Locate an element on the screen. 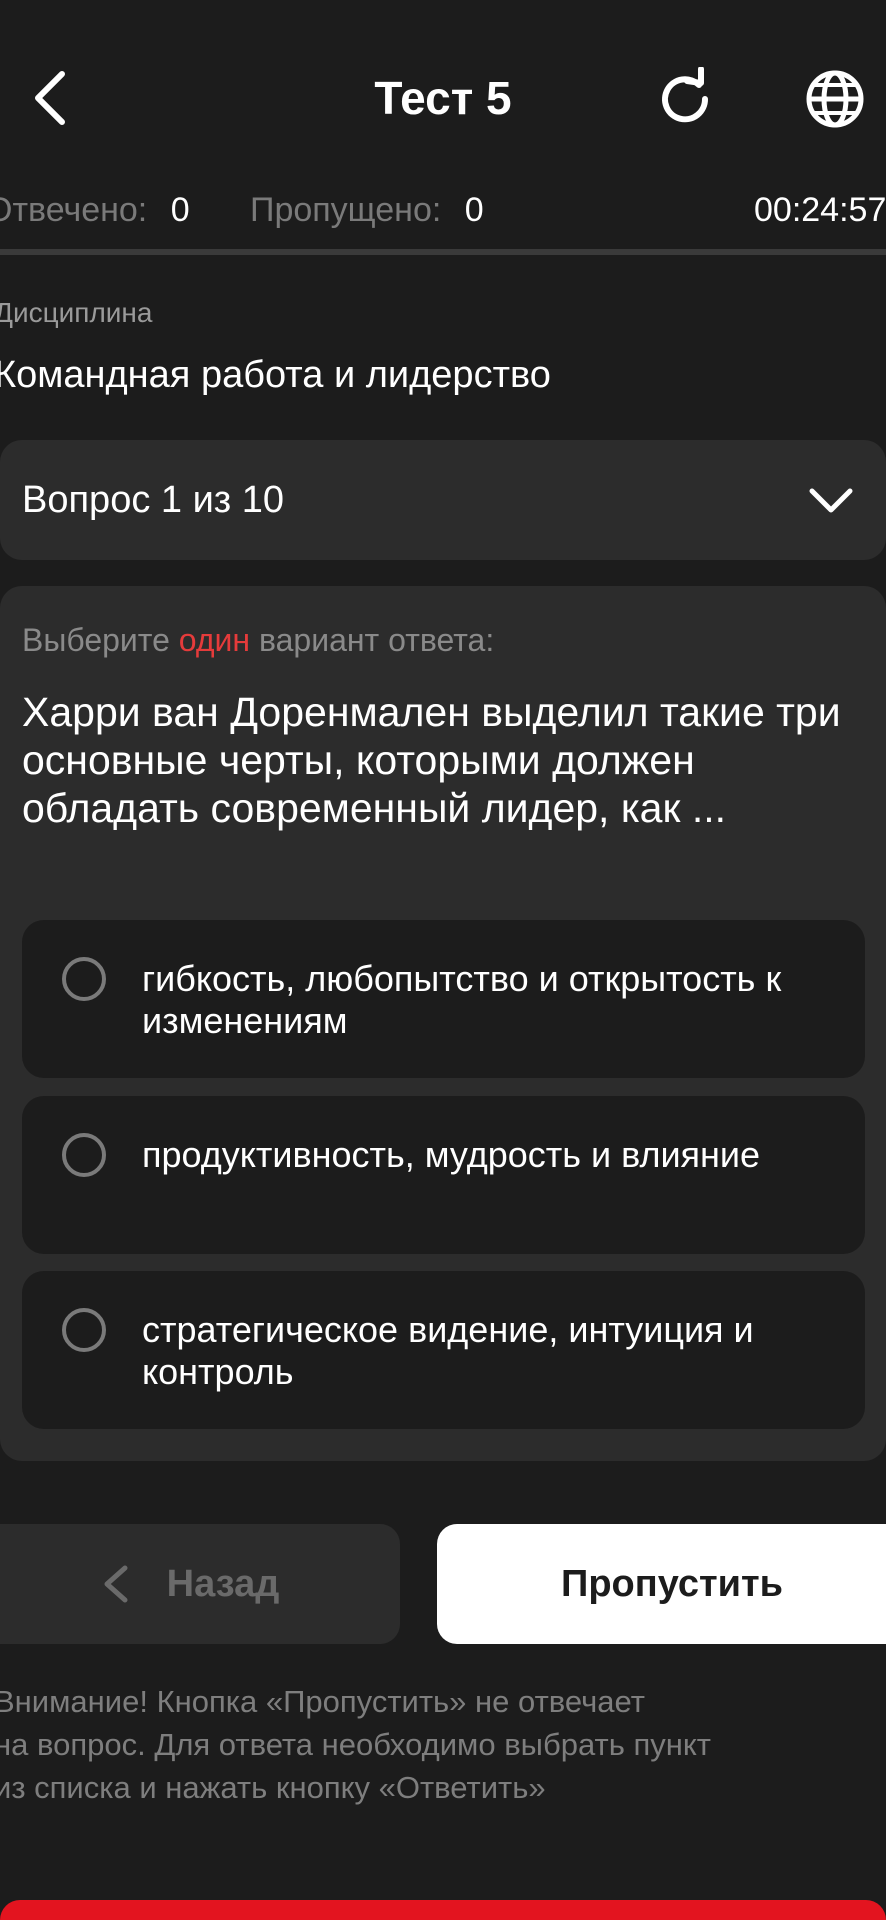 The height and width of the screenshot is (1920, 886). skipped-value: 0 is located at coordinates (474, 210).